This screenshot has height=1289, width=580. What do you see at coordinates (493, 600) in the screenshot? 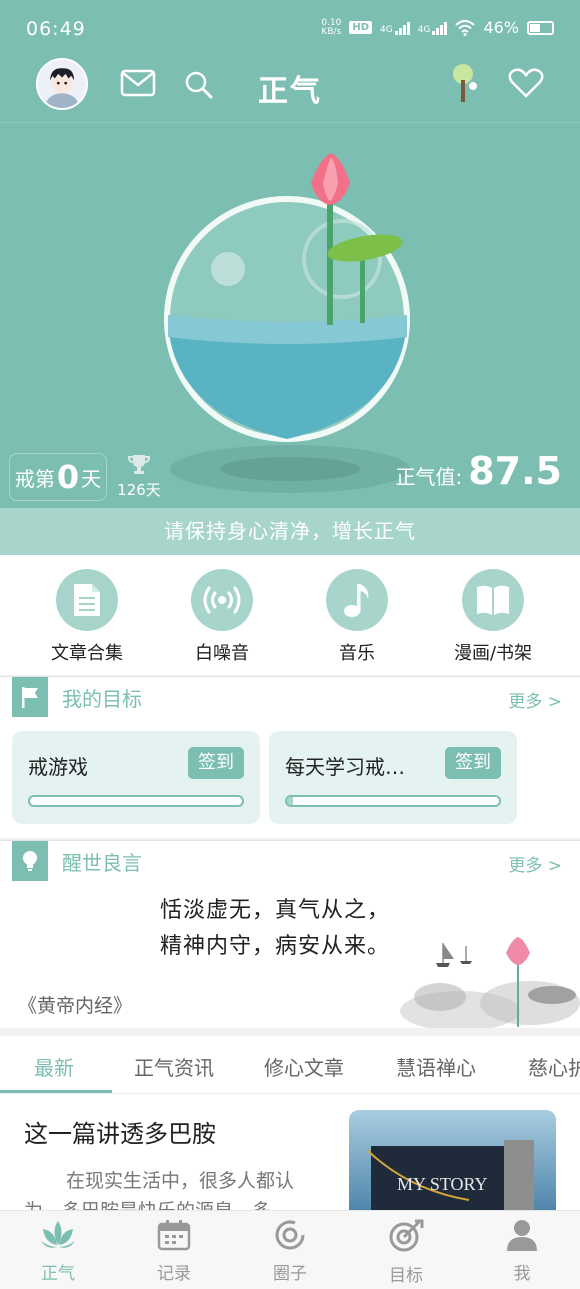
I see `open-book-icon` at bounding box center [493, 600].